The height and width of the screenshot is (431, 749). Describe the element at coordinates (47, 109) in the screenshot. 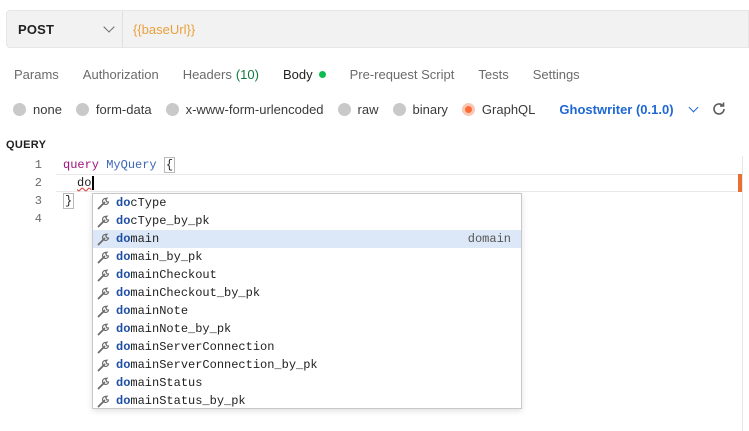

I see `radio-none-label: none` at that location.